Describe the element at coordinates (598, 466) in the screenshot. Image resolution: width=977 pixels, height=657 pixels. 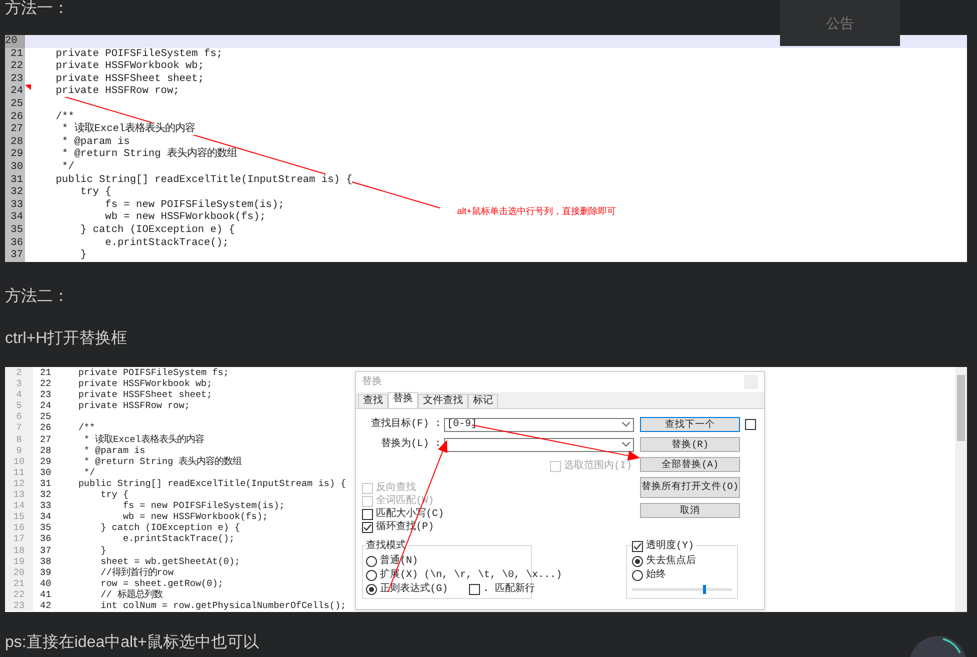
I see `option-label: 选取范围内(I)` at that location.